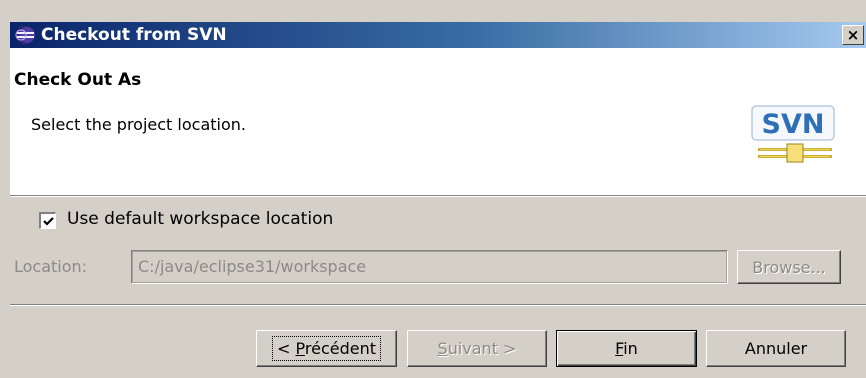 The height and width of the screenshot is (378, 866). I want to click on close-button: ×, so click(853, 35).